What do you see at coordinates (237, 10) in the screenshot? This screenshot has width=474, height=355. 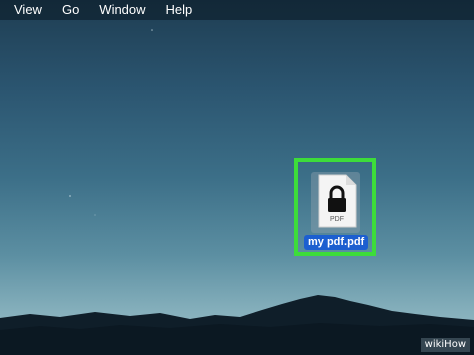 I see `menu-bar: View Go Window Help` at bounding box center [237, 10].